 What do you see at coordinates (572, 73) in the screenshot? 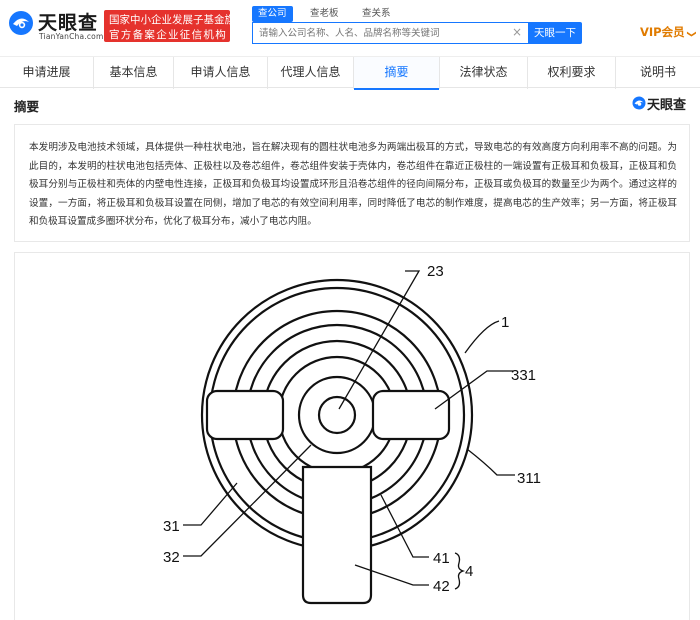
I see `tab-claims: 权利要求` at bounding box center [572, 73].